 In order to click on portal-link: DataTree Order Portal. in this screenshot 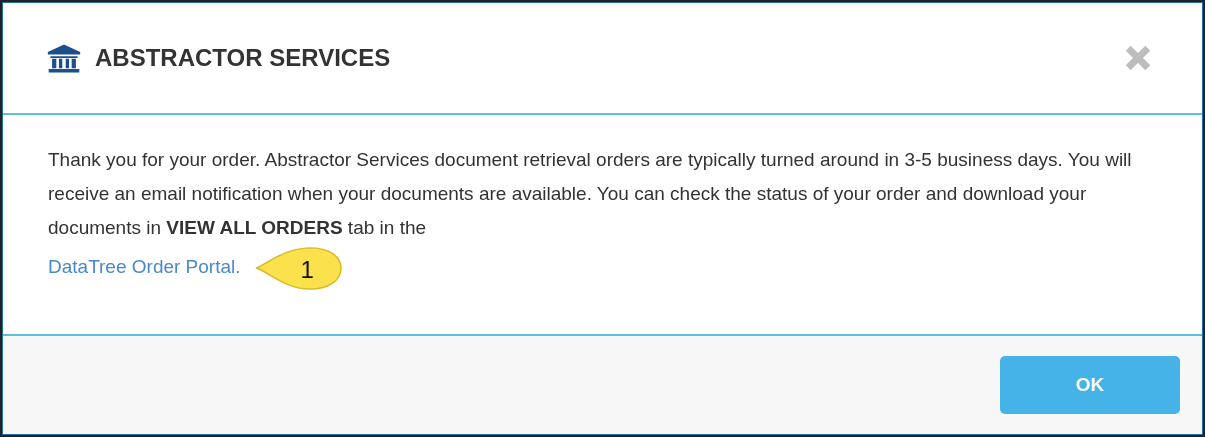, I will do `click(144, 266)`.